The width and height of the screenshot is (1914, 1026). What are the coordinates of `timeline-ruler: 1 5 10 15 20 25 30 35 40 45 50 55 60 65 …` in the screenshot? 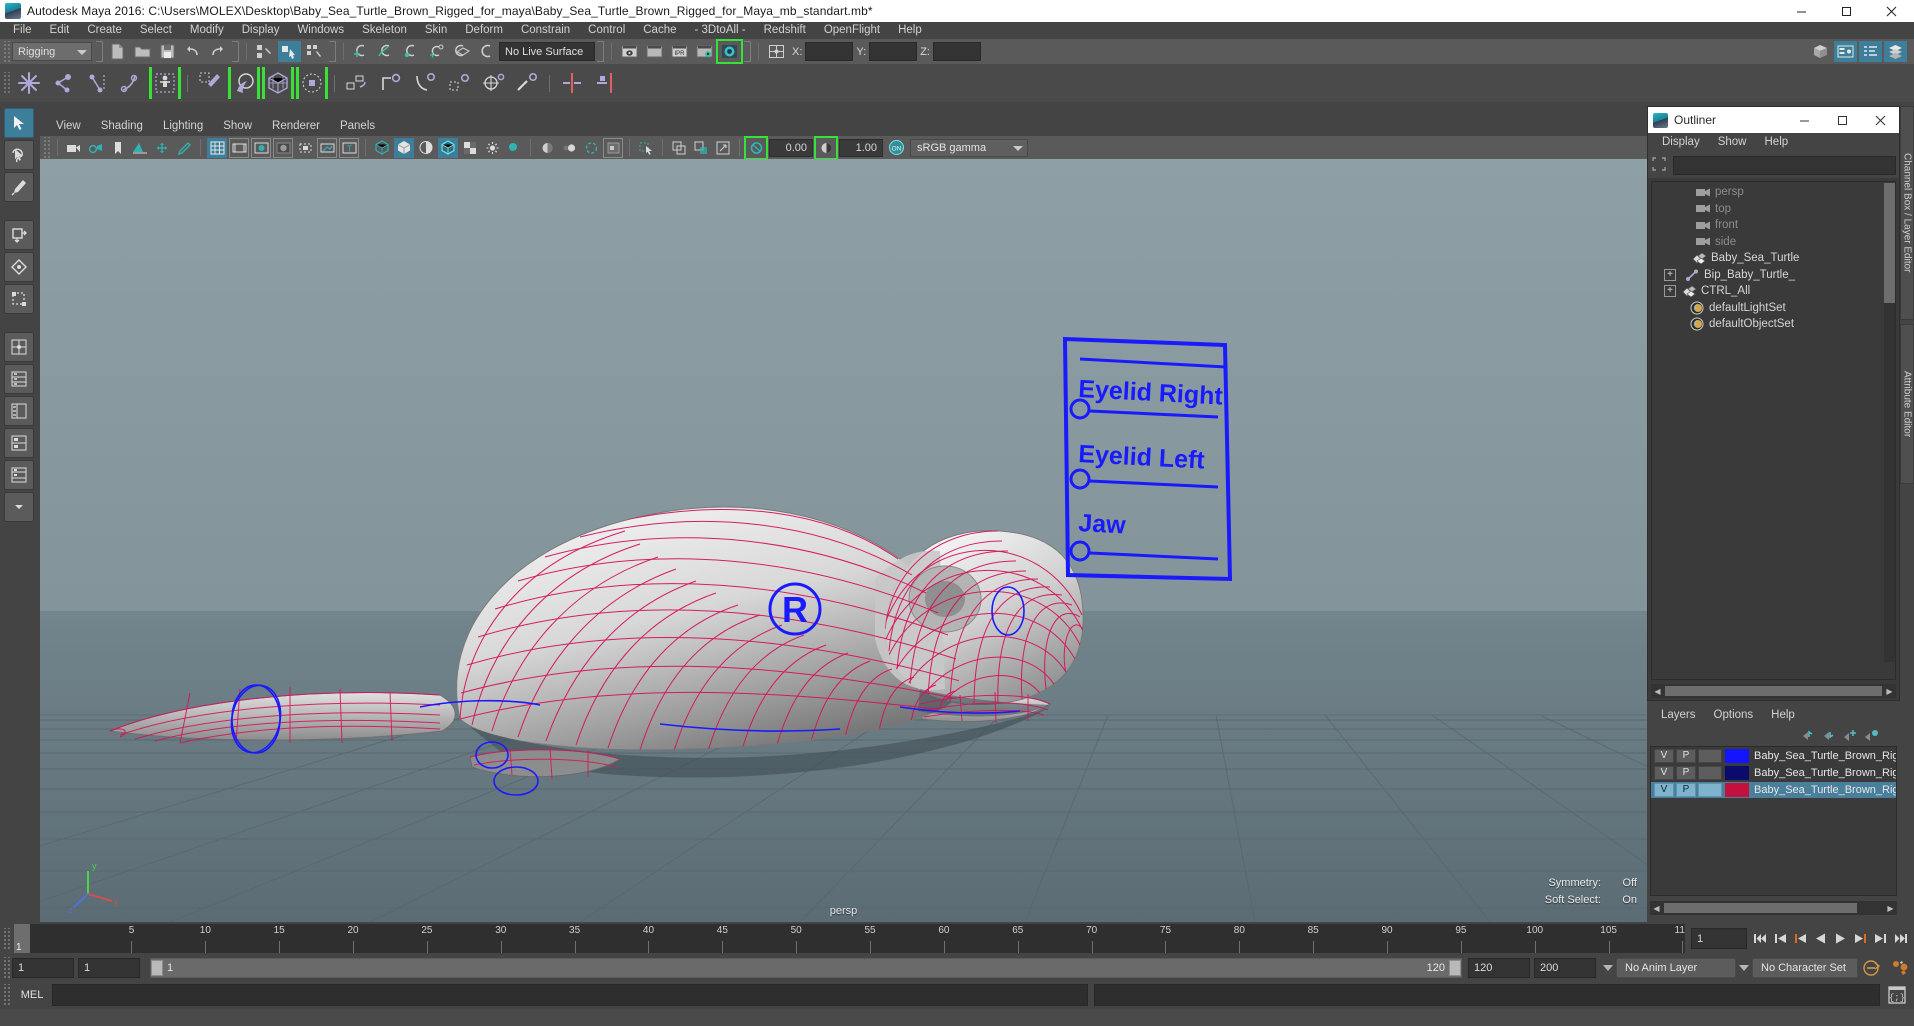 It's located at (849, 938).